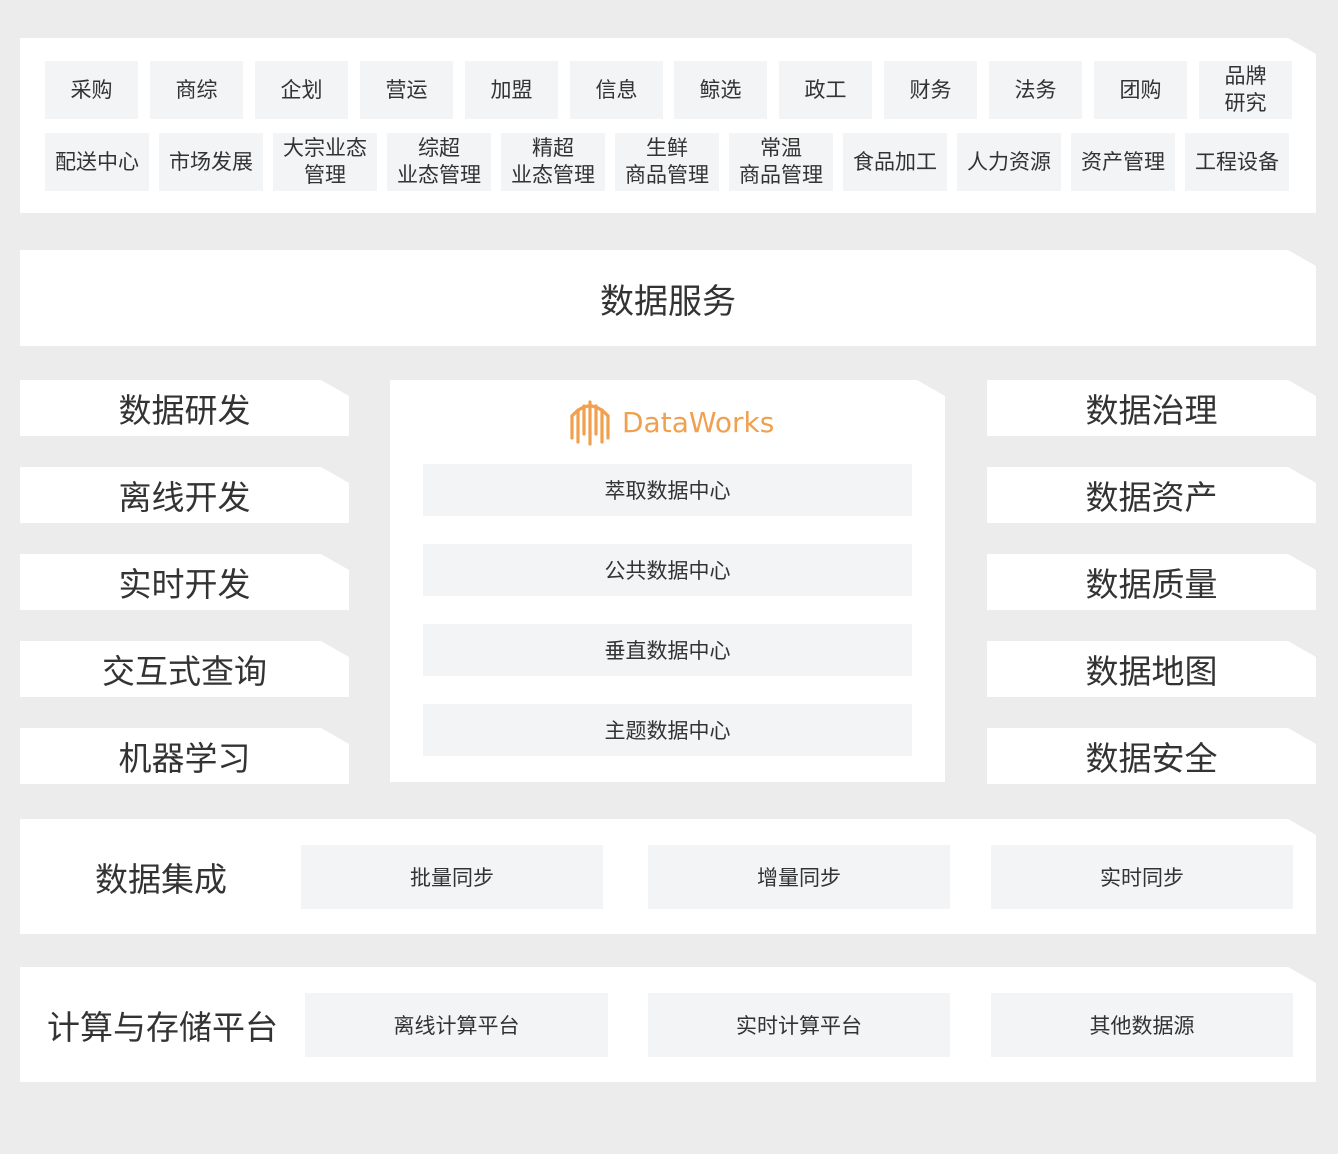 The width and height of the screenshot is (1338, 1154). Describe the element at coordinates (452, 877) in the screenshot. I see `integration-item: 批量同步` at that location.